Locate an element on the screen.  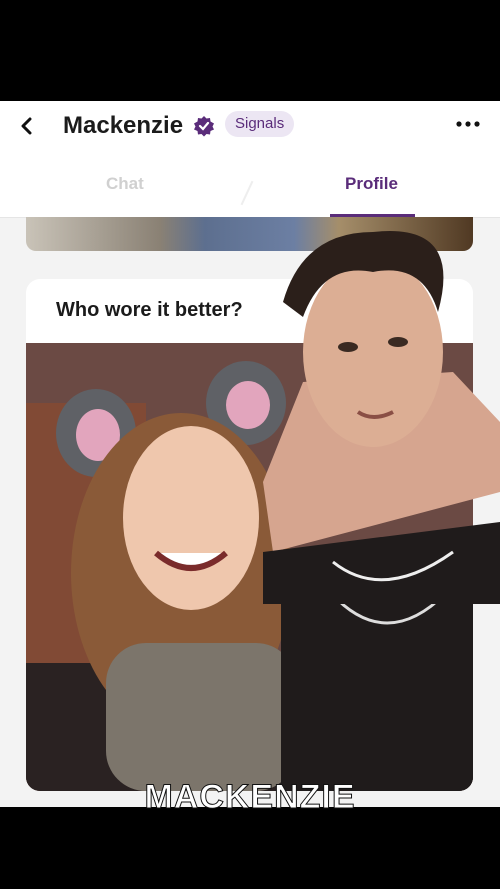
tab-chat: Chat is located at coordinates (125, 184).